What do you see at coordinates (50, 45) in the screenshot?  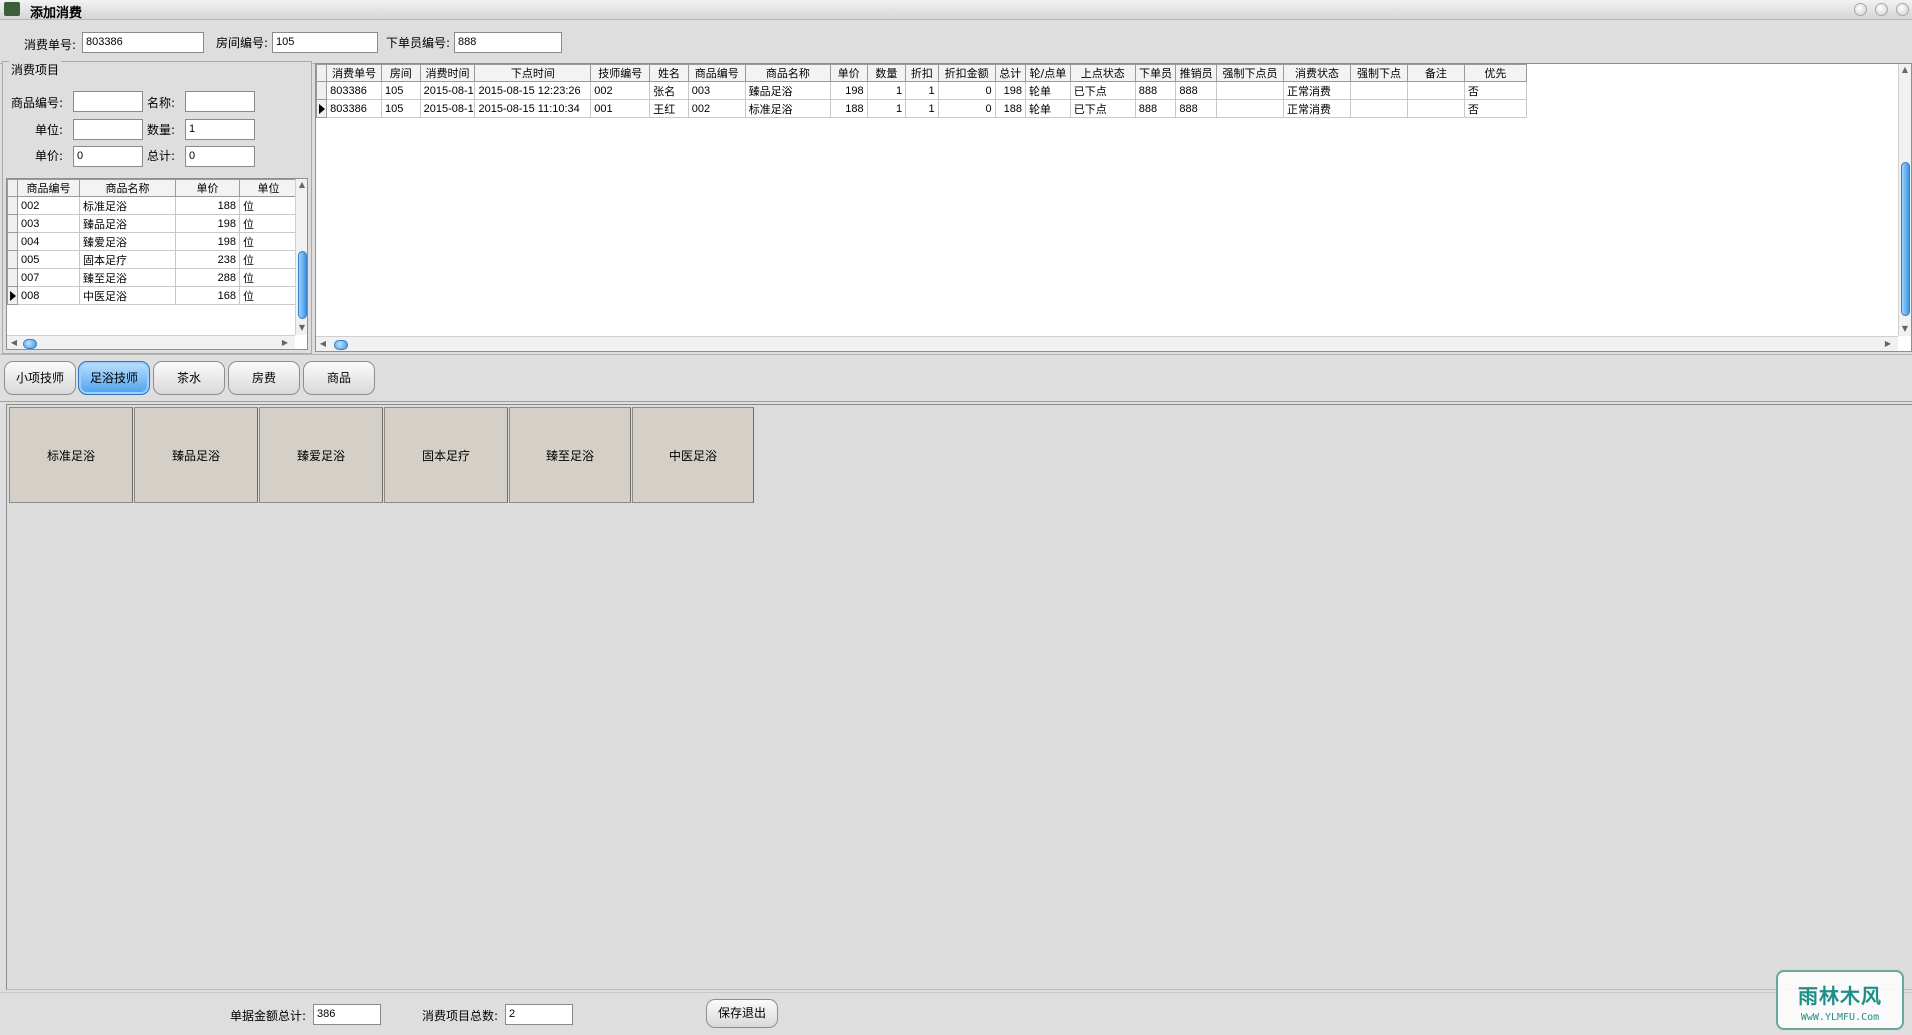 I see `order-no-label: 消费单号:` at bounding box center [50, 45].